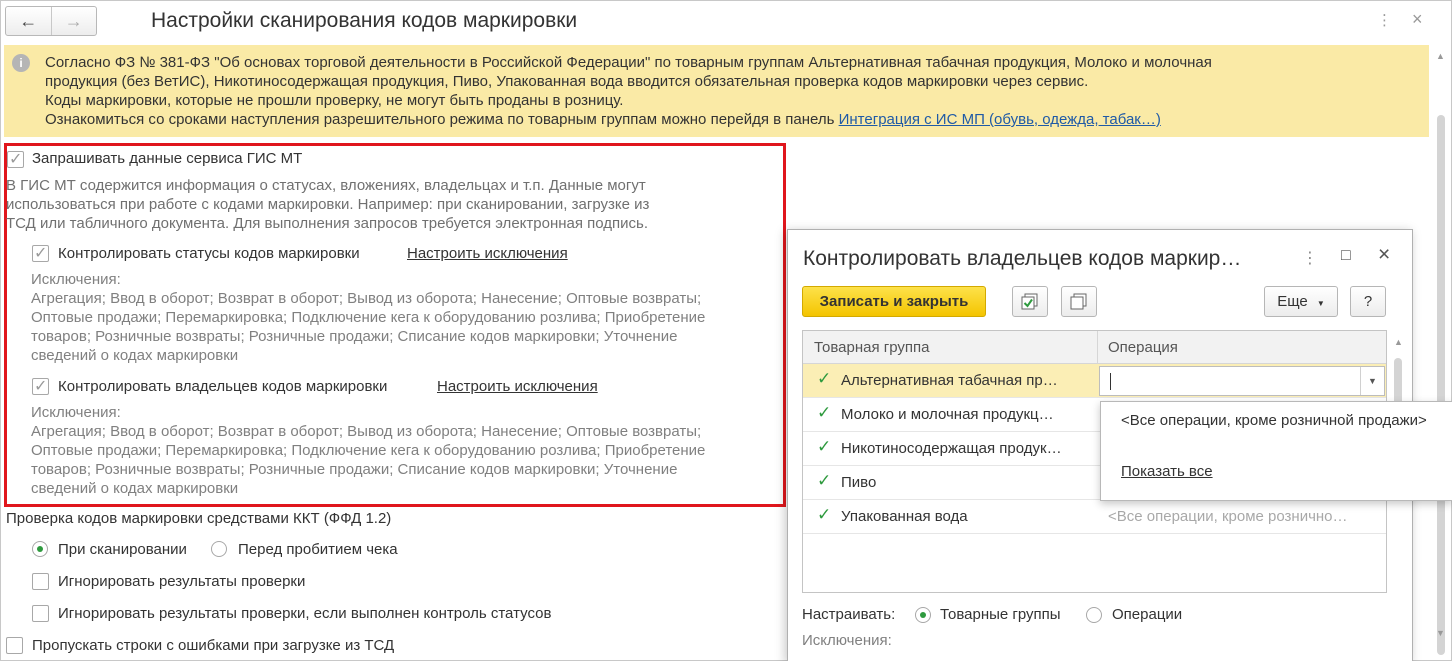 This screenshot has height=661, width=1452. Describe the element at coordinates (1320, 303) in the screenshot. I see `dropdown-arrow-icon: ▼` at that location.